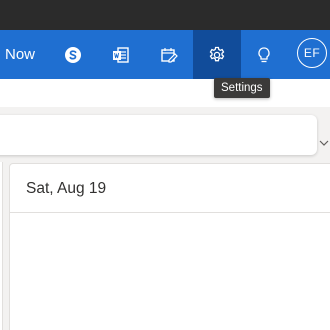 Image resolution: width=330 pixels, height=330 pixels. I want to click on app-header-bar: Now EF, so click(165, 54).